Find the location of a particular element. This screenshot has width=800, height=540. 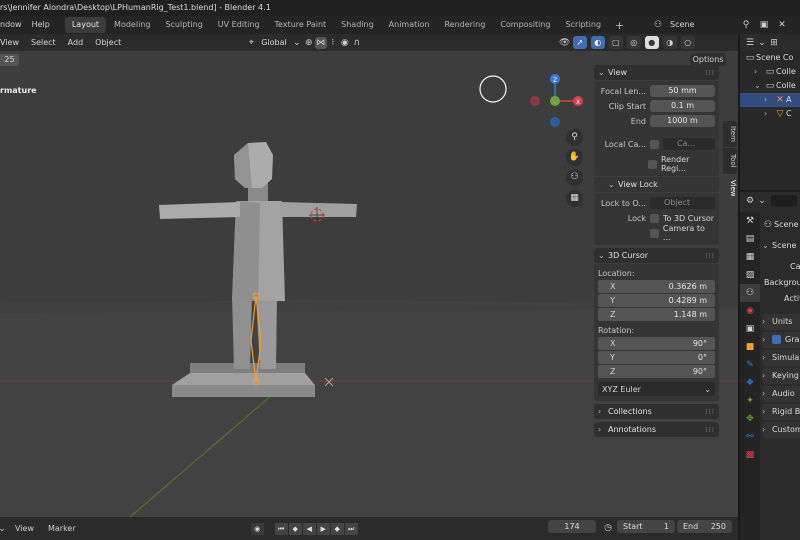

collection-icon: ▣ is located at coordinates (750, 329).